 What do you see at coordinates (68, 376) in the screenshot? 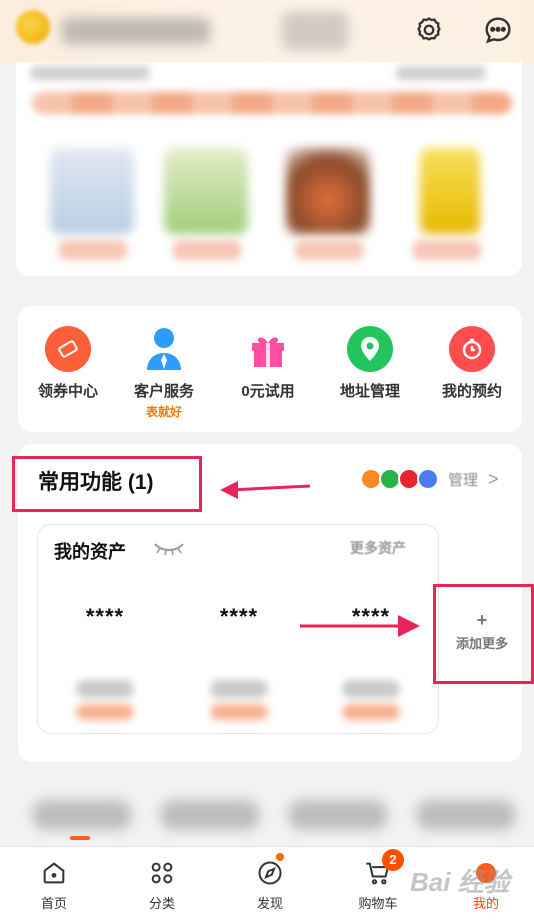
I see `service-coupon-center: 领券中心` at bounding box center [68, 376].